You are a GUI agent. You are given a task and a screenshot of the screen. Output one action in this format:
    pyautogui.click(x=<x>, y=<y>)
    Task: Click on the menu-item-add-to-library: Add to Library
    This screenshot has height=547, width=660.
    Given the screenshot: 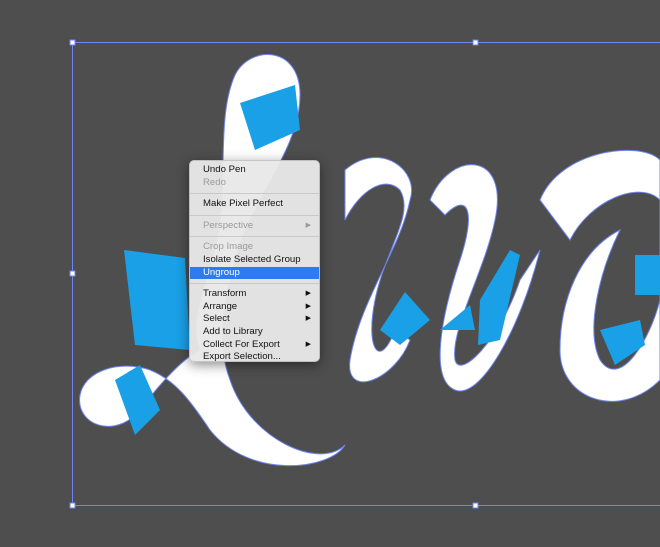 What is the action you would take?
    pyautogui.click(x=254, y=332)
    